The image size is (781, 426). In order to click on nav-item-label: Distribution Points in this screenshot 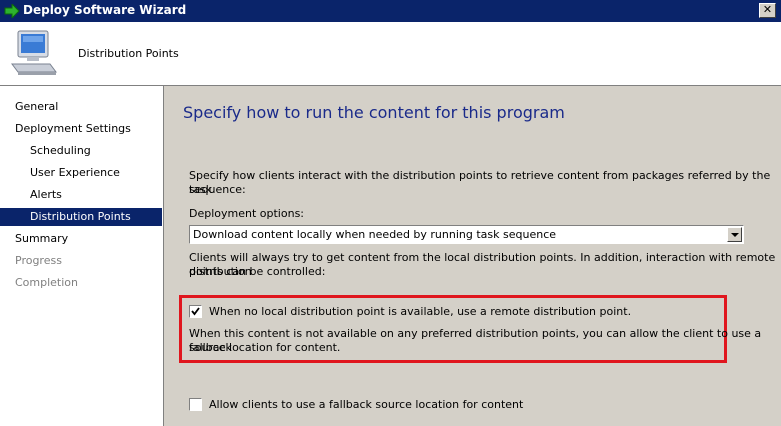, I will do `click(80, 216)`.